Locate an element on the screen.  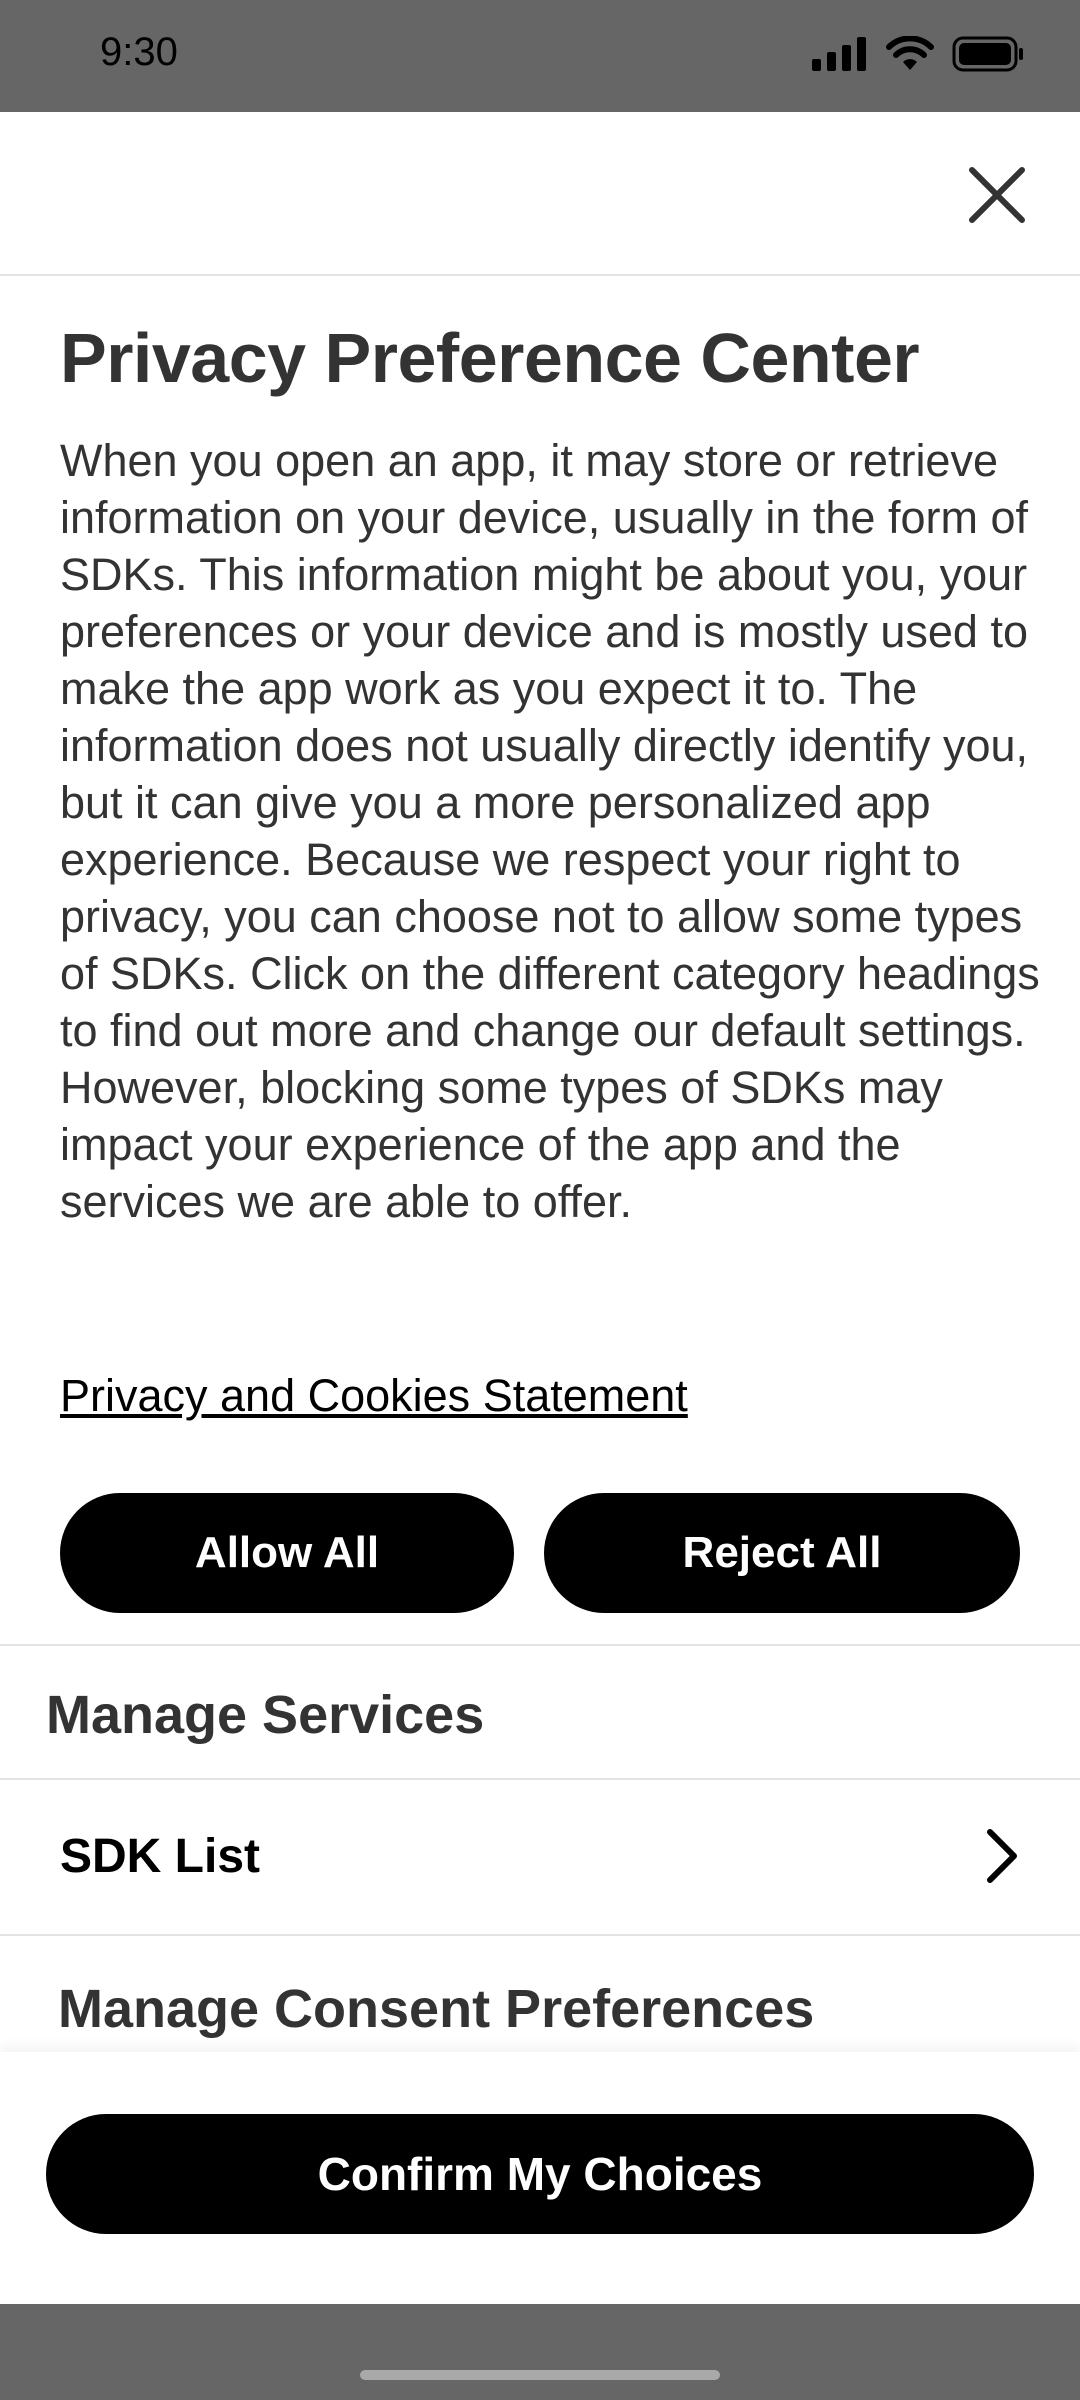
status-time: 9:30 is located at coordinates (139, 52).